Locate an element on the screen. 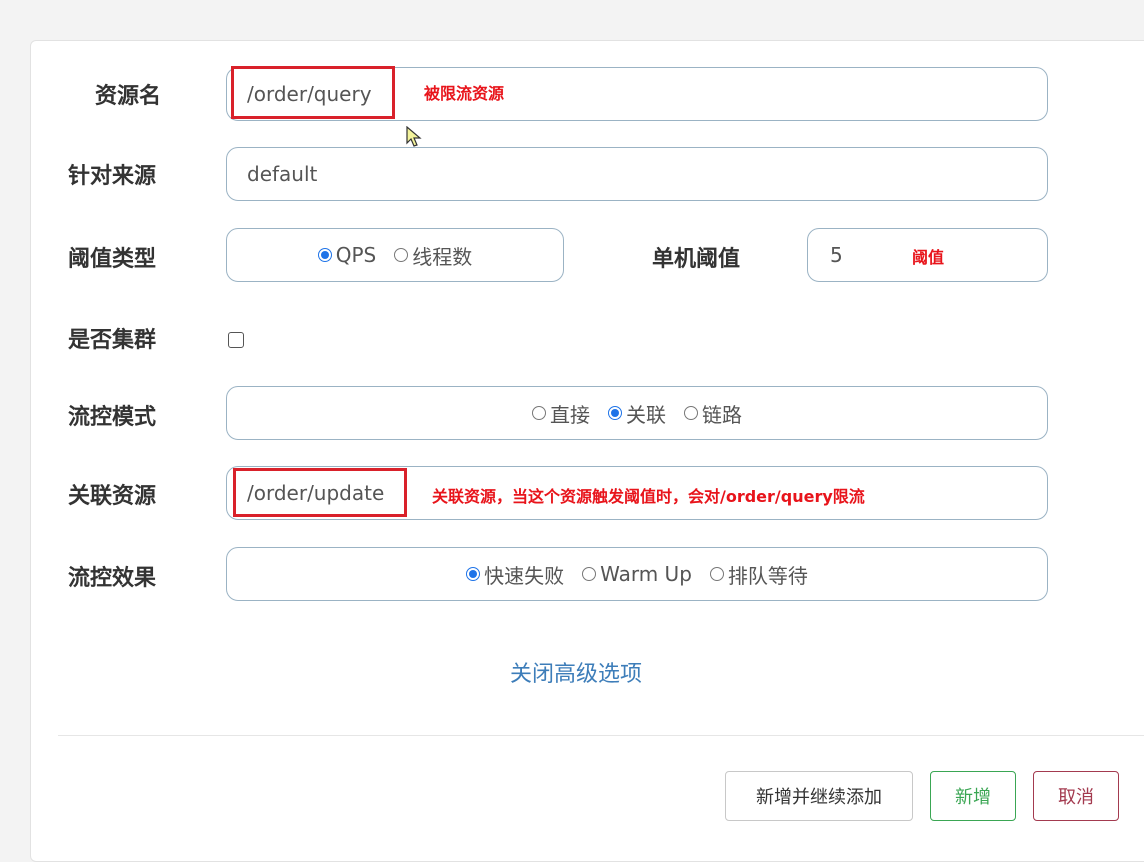  threshold-label: 单机阈值 is located at coordinates (696, 259).